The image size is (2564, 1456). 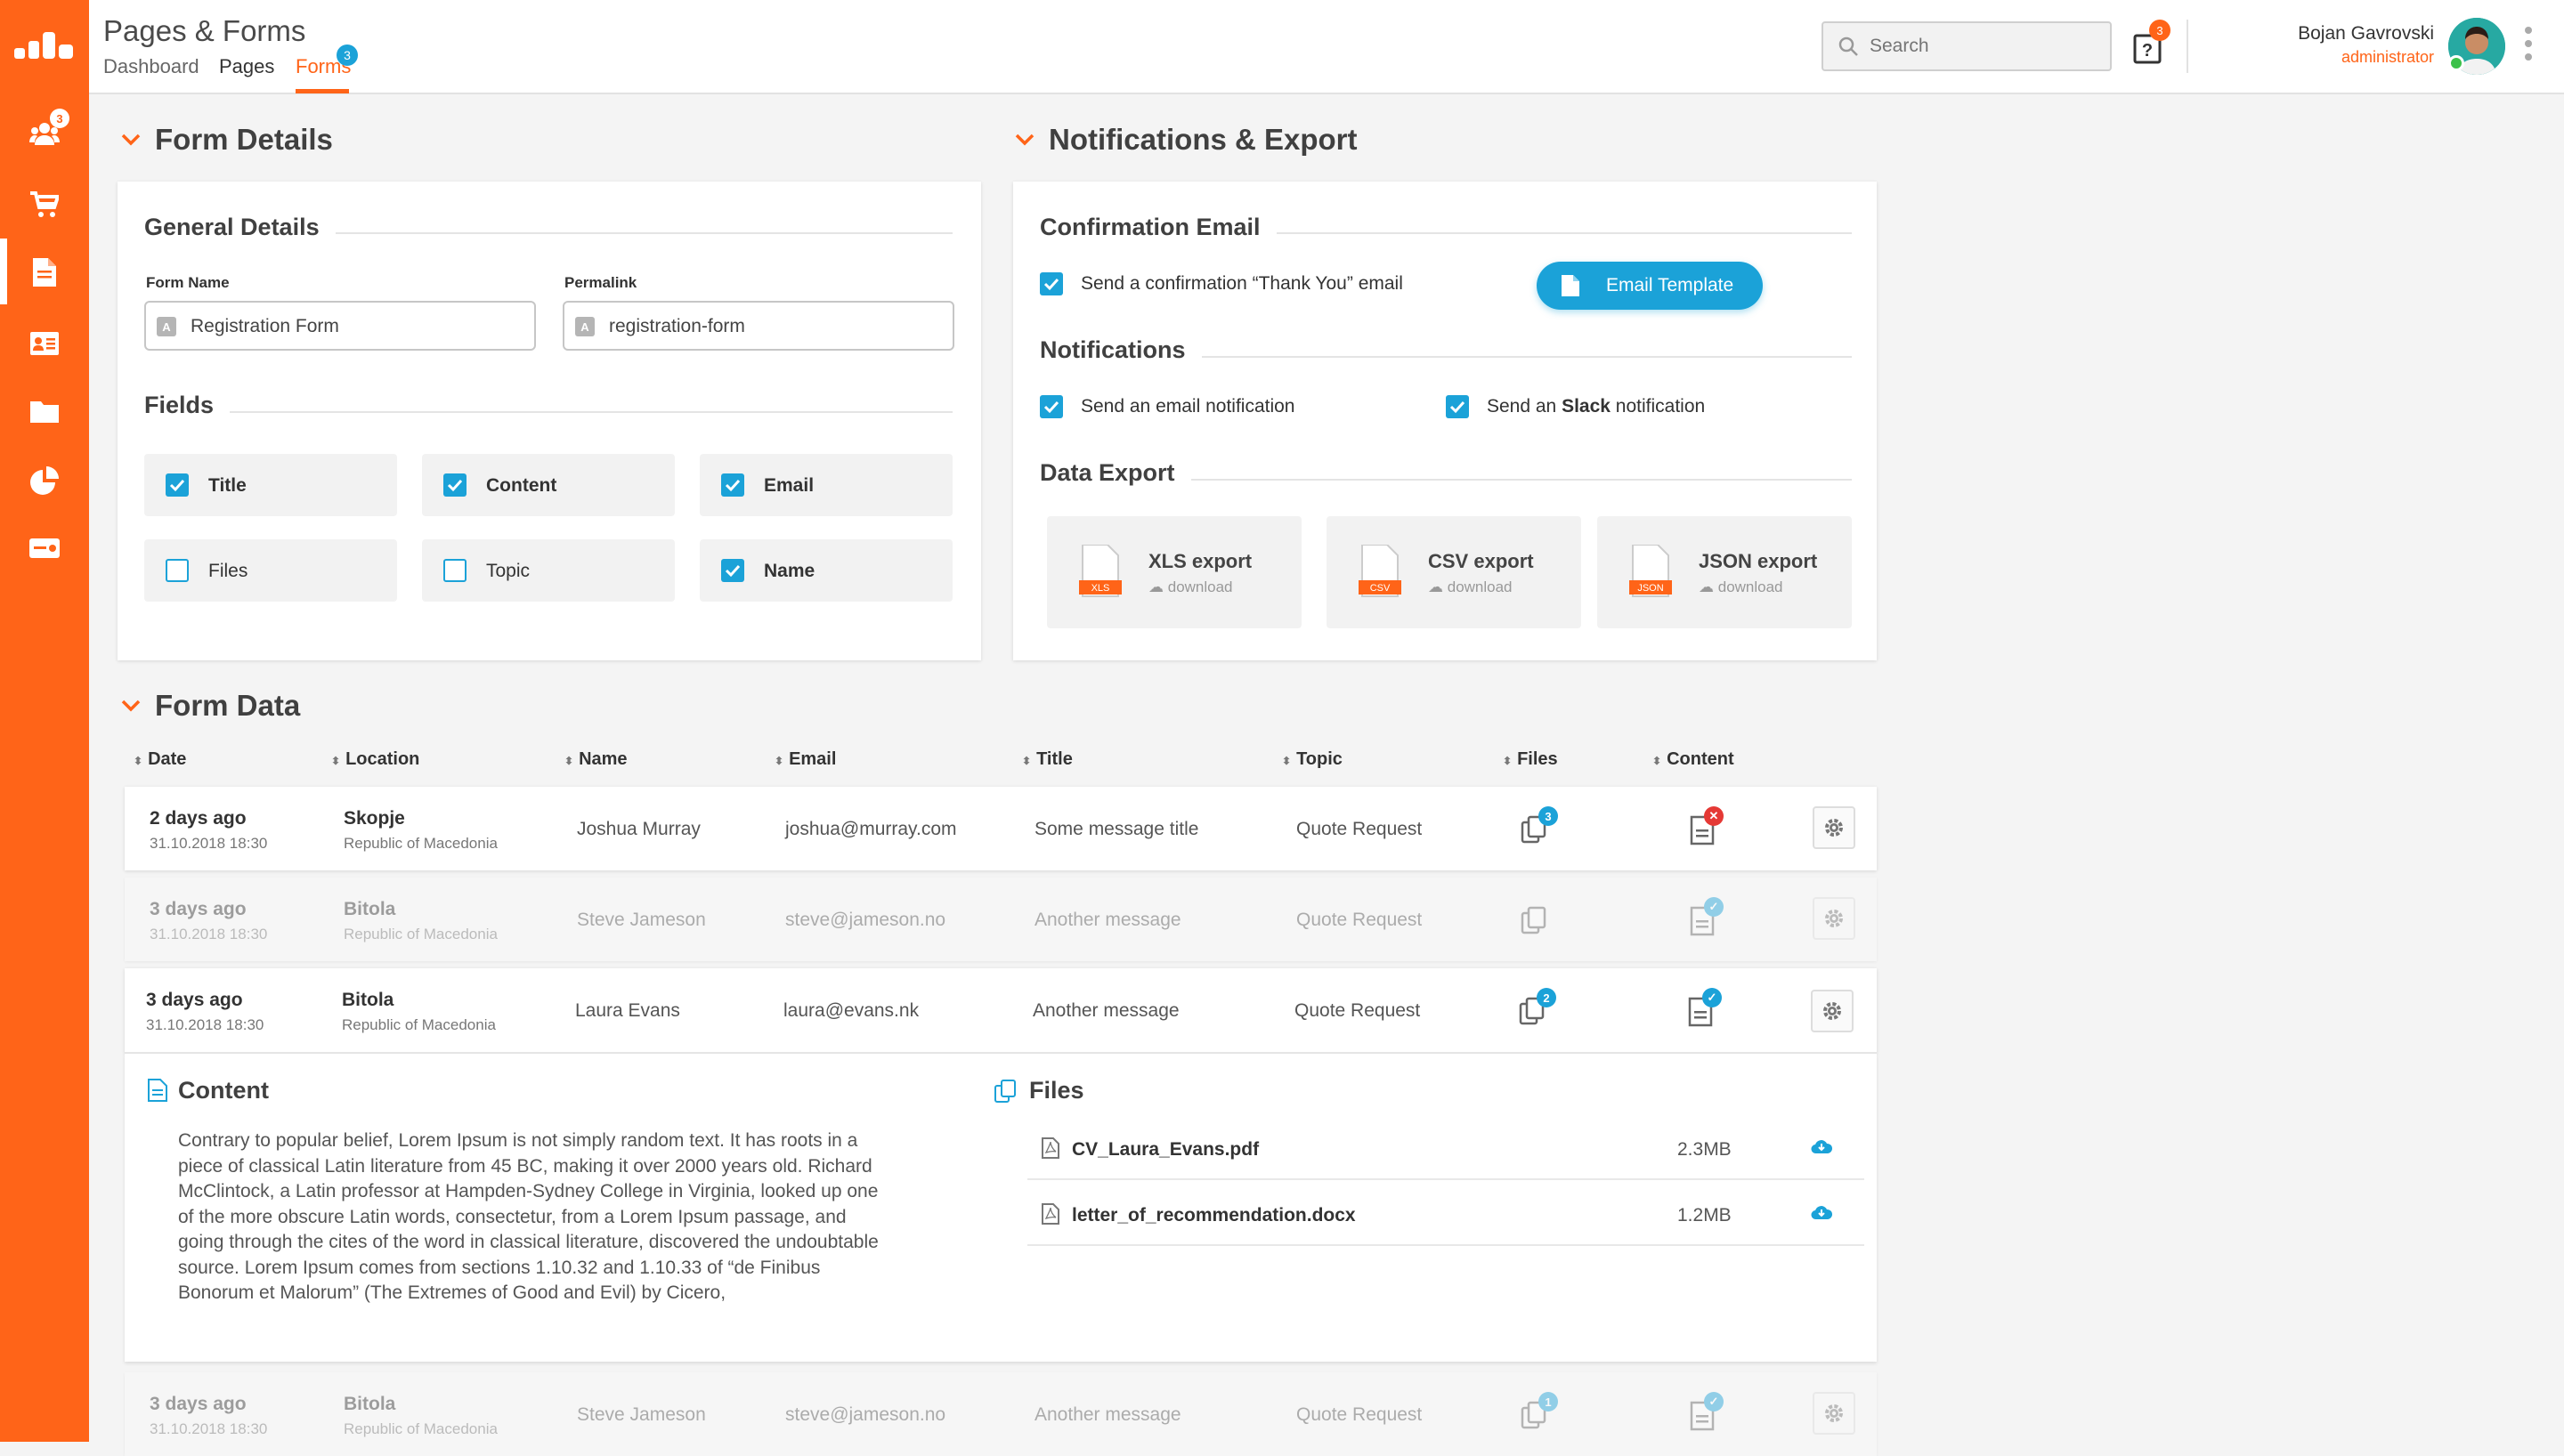 What do you see at coordinates (421, 1428) in the screenshot?
I see `row-country: Republic of Macedonia` at bounding box center [421, 1428].